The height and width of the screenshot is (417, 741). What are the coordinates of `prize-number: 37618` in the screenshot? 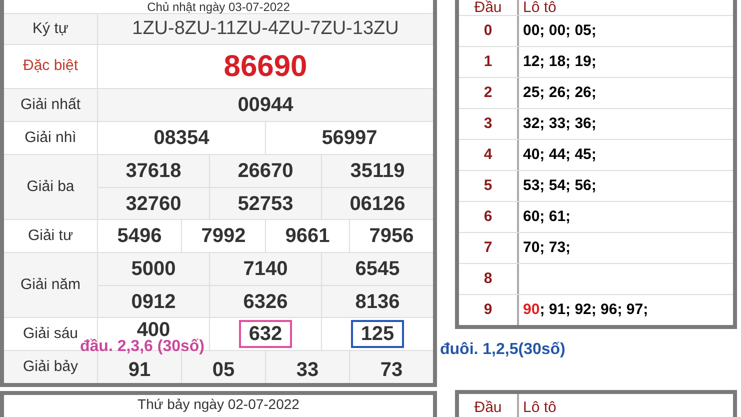 It's located at (154, 171).